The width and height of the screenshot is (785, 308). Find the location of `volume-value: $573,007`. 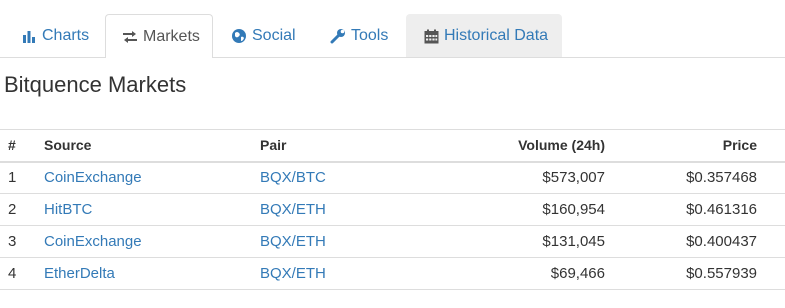

volume-value: $573,007 is located at coordinates (522, 177).